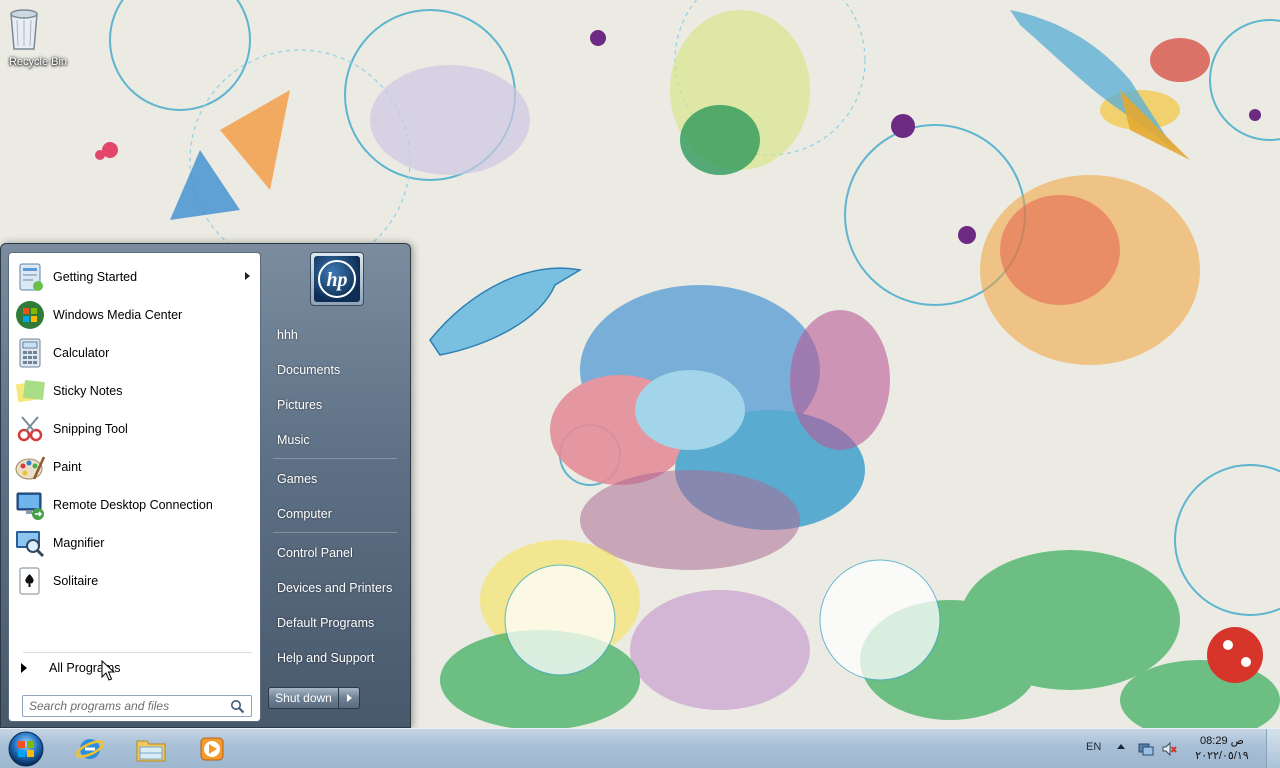 The width and height of the screenshot is (1280, 768). Describe the element at coordinates (1273, 748) in the screenshot. I see `show-desktop-button` at that location.